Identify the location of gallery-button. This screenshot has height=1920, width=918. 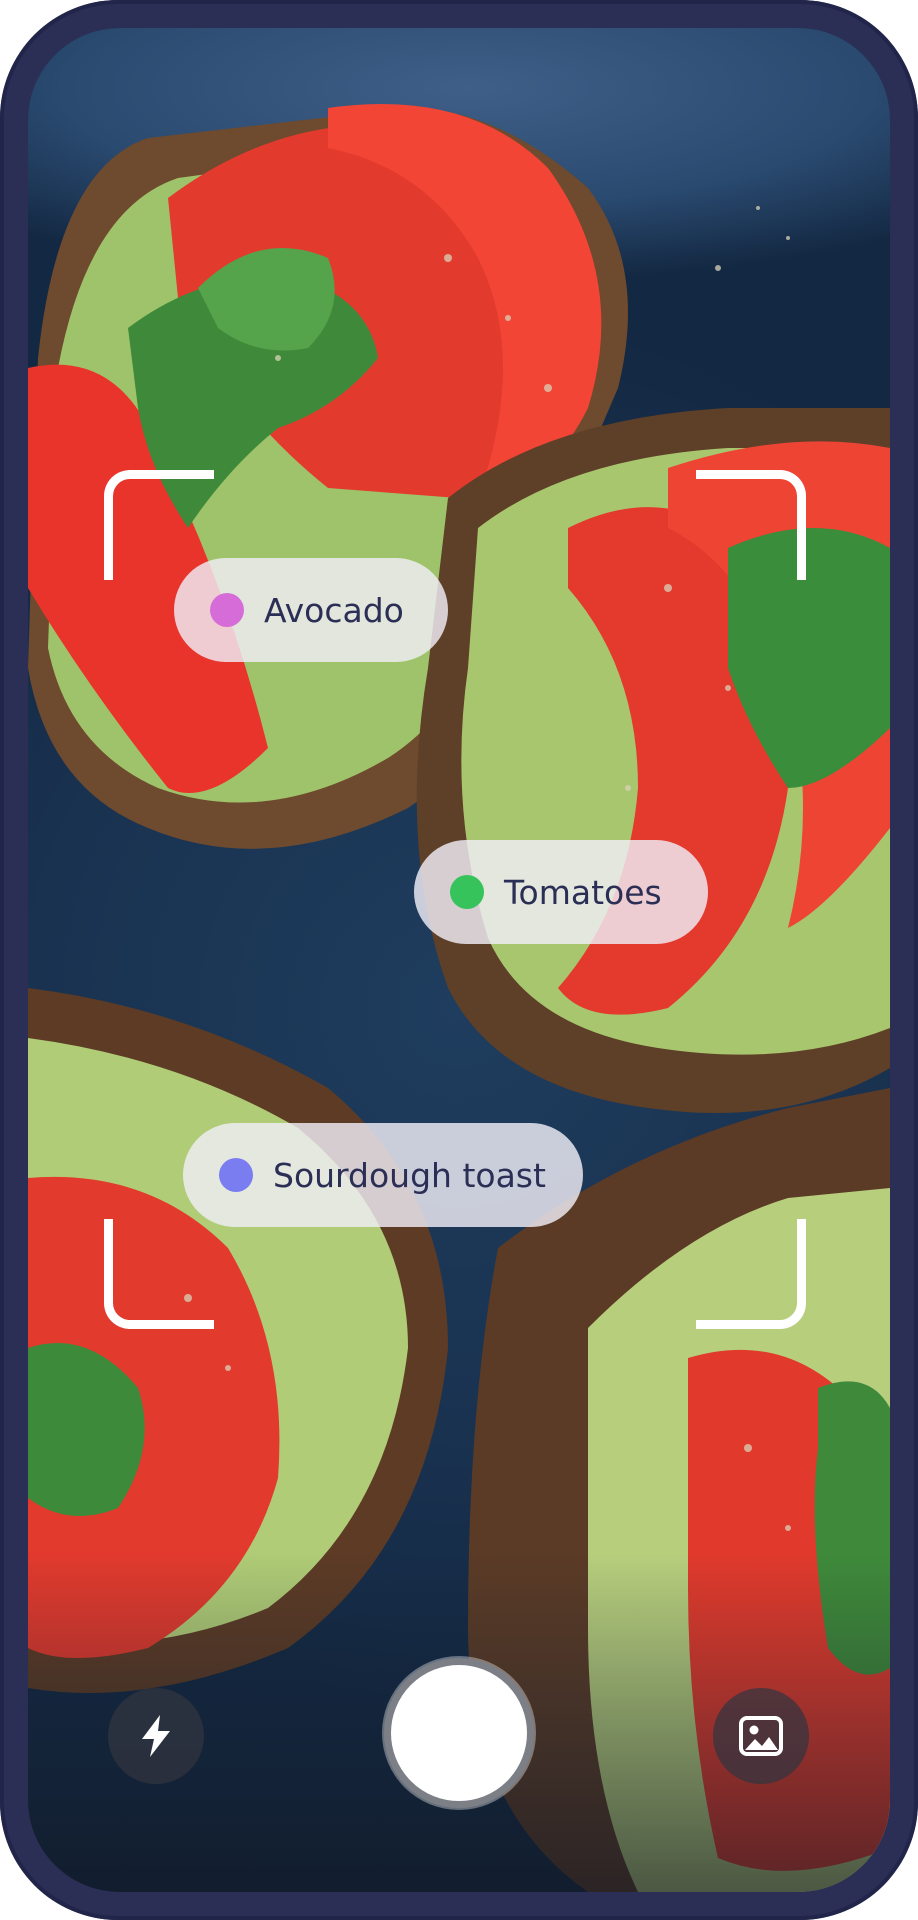
(761, 1736).